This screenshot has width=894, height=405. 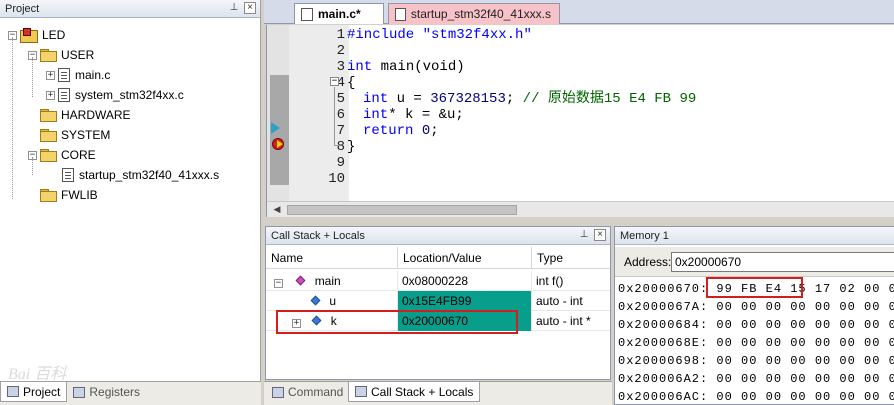 I want to click on memory-row: 0x20000670: 99 FB E4 15 17 02 00 08, so click(x=756, y=289).